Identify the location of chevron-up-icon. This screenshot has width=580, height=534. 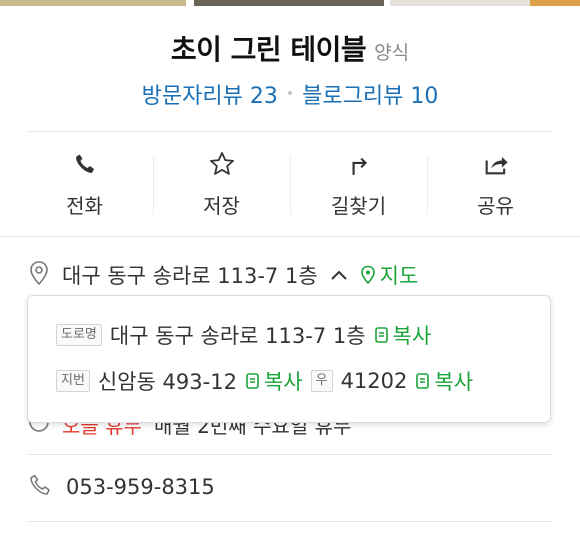
(338, 275).